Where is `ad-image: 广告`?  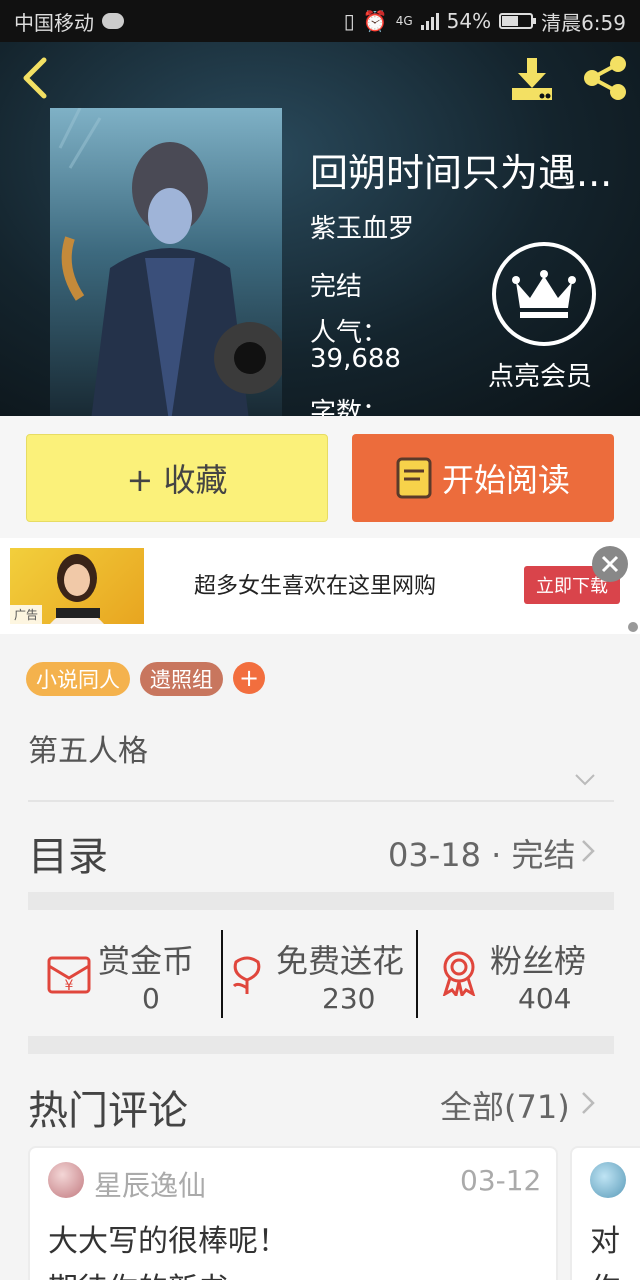 ad-image: 广告 is located at coordinates (77, 586).